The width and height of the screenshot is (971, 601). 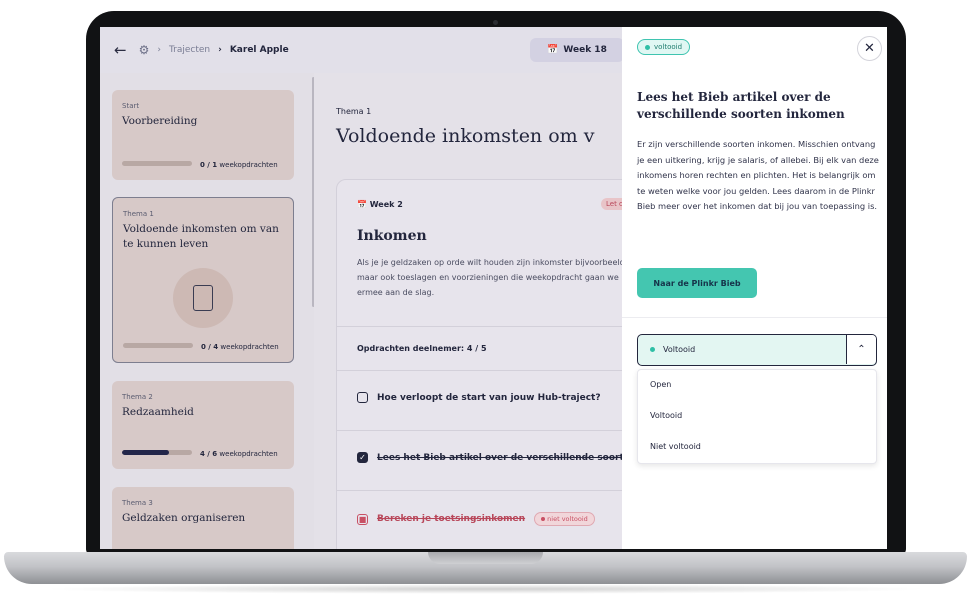 What do you see at coordinates (660, 384) in the screenshot?
I see `status-option-open: Open` at bounding box center [660, 384].